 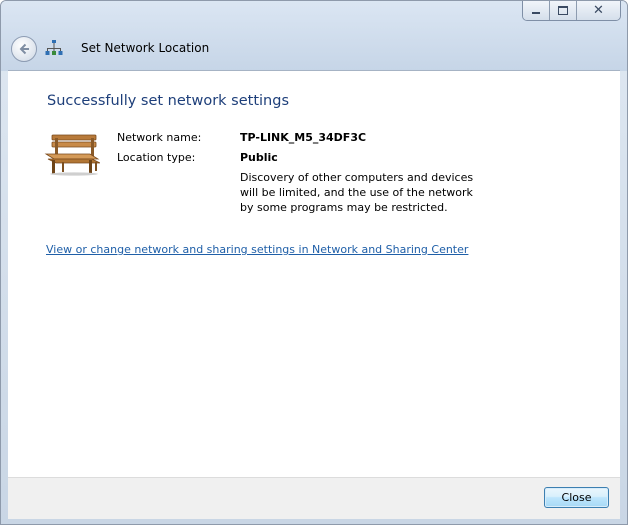 I want to click on back-arrow-icon, so click(x=24, y=49).